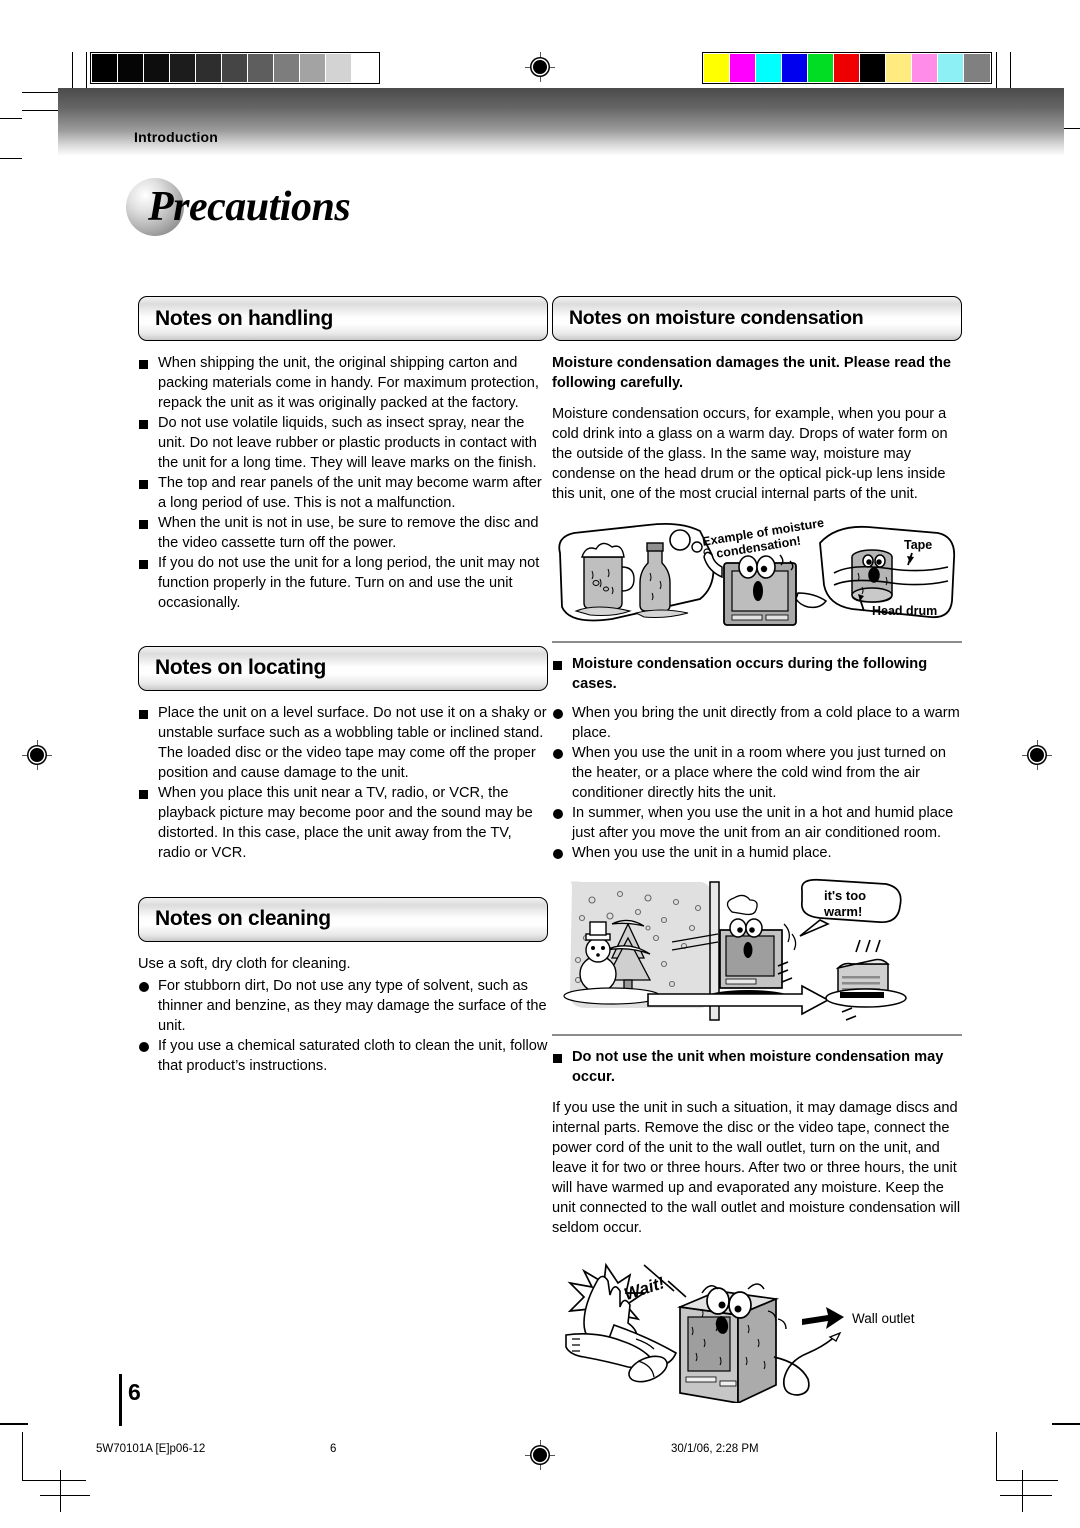  What do you see at coordinates (86, 72) in the screenshot?
I see `crop-mark-top-left-v` at bounding box center [86, 72].